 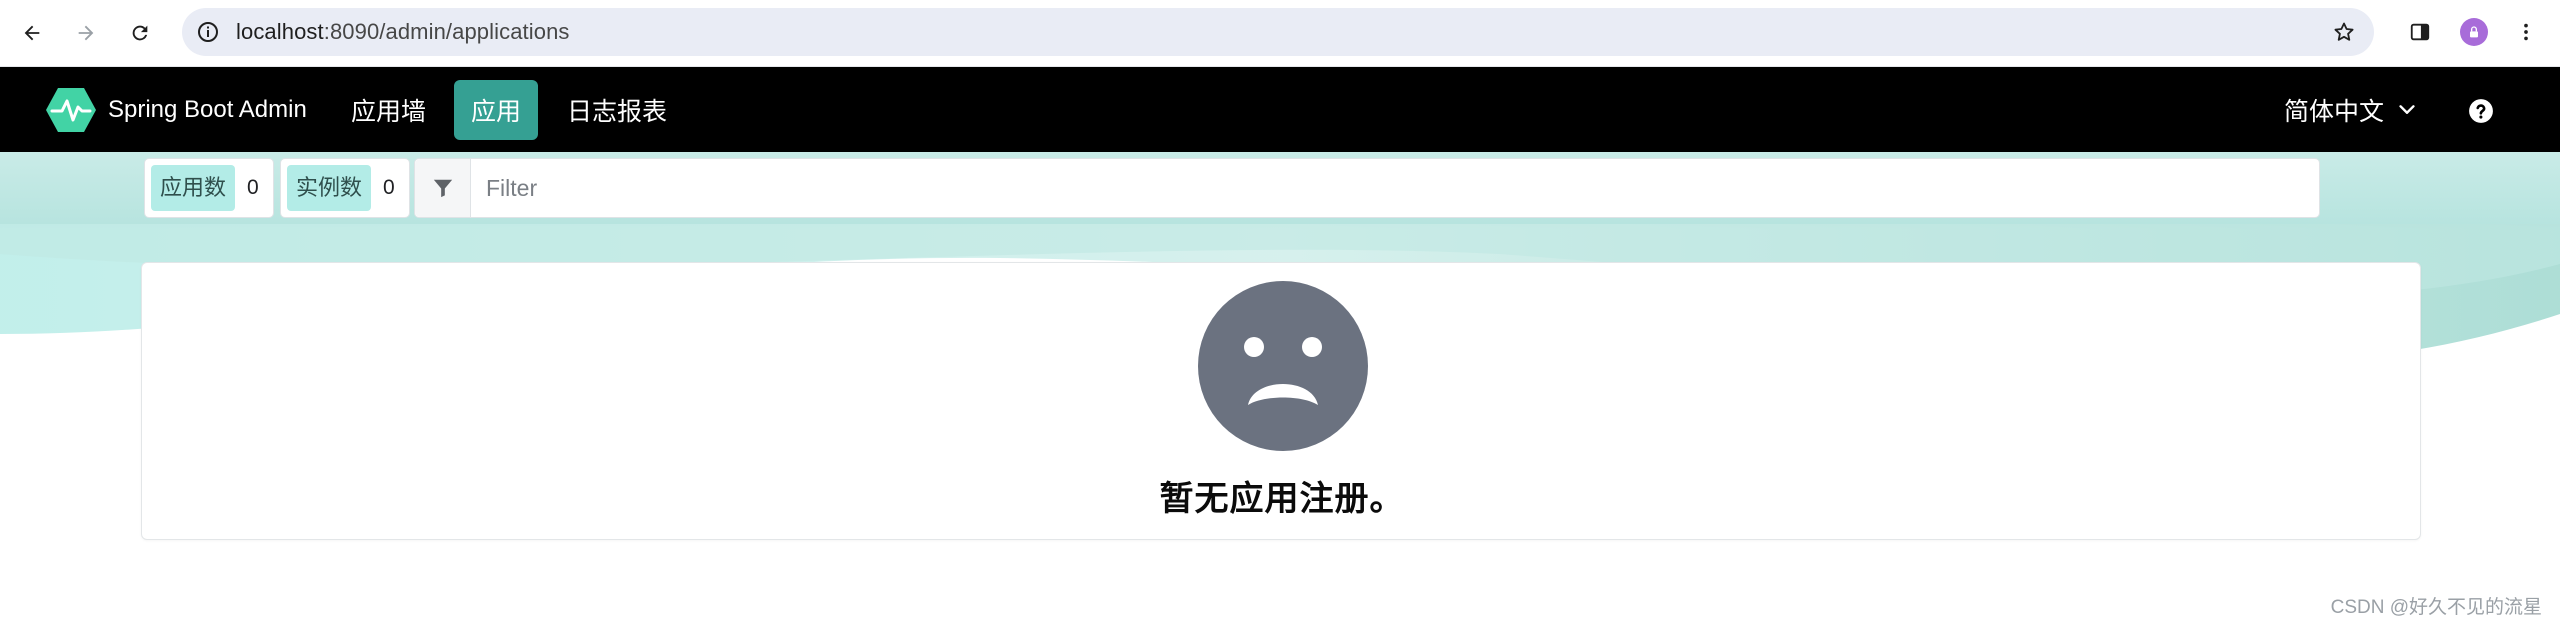 I want to click on watermark: CSDN @好久不见的流星, so click(x=2436, y=607).